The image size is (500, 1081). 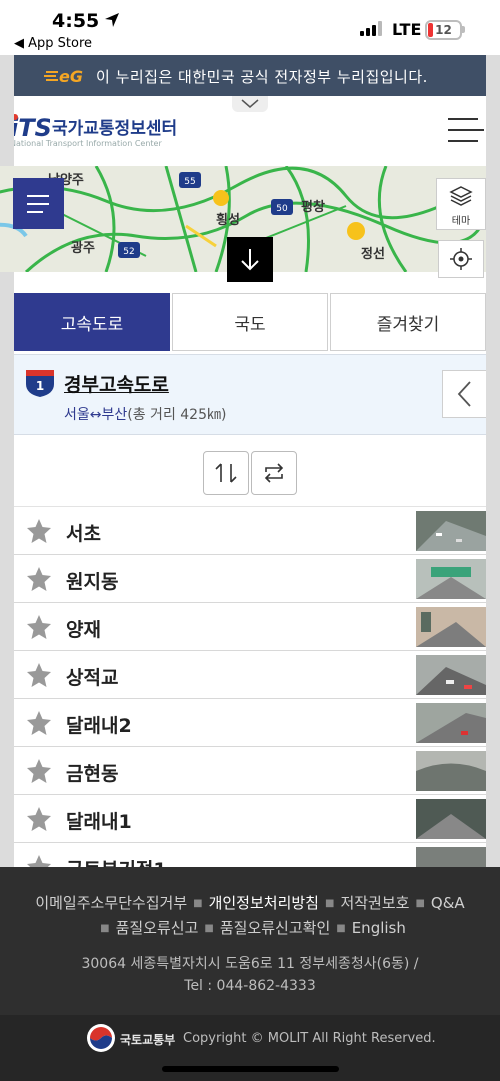 What do you see at coordinates (250, 723) in the screenshot?
I see `list-item: 달래내2` at bounding box center [250, 723].